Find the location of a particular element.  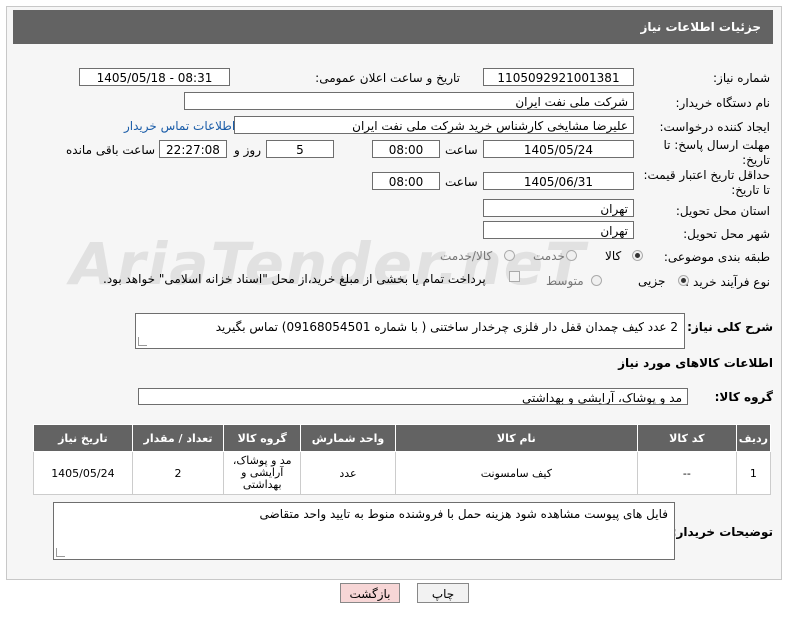

buyer-org-field: شرکت ملی نفت ایران is located at coordinates (409, 101).